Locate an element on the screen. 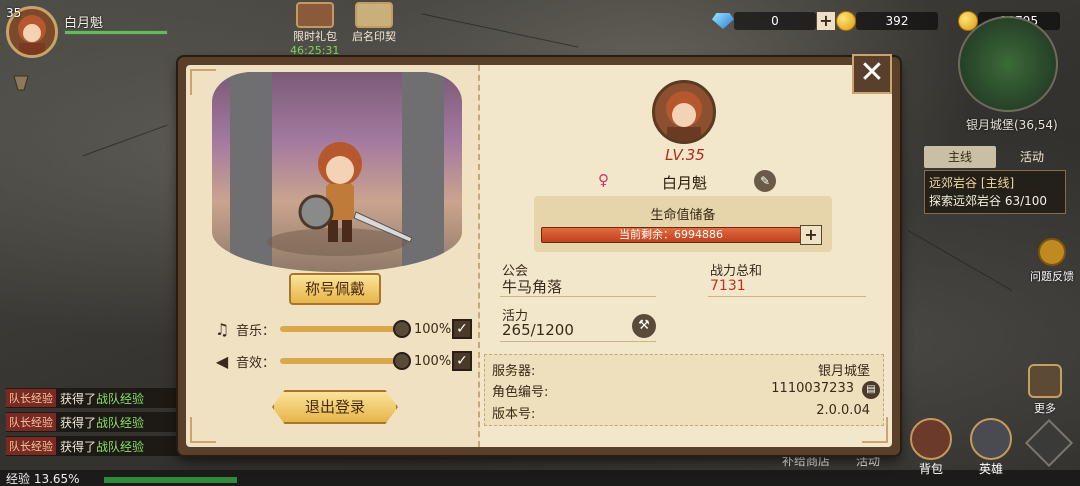 This screenshot has width=1080, height=486. player-hp-bar is located at coordinates (116, 32).